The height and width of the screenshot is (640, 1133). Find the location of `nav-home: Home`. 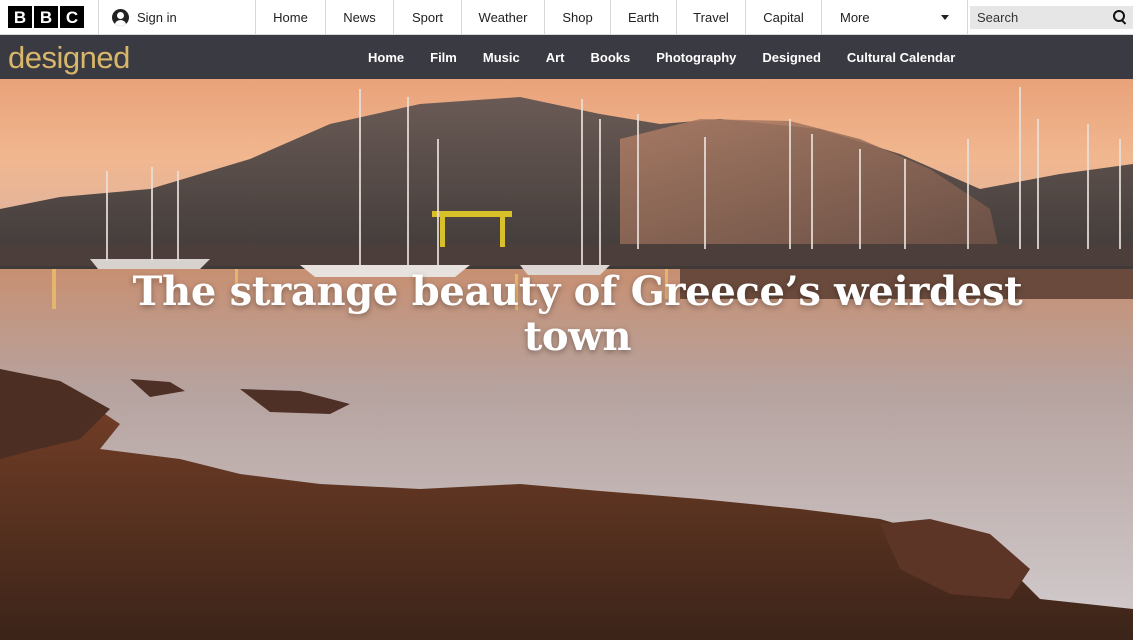

nav-home: Home is located at coordinates (291, 17).